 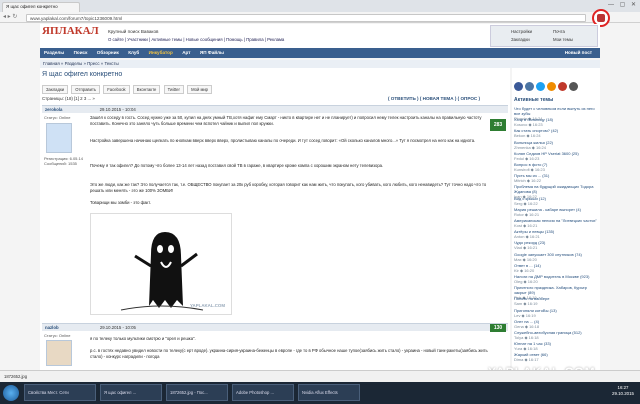 I want to click on breadcrumb: Главная » Разделы » Пресс » Тексты, so click(x=320, y=64).